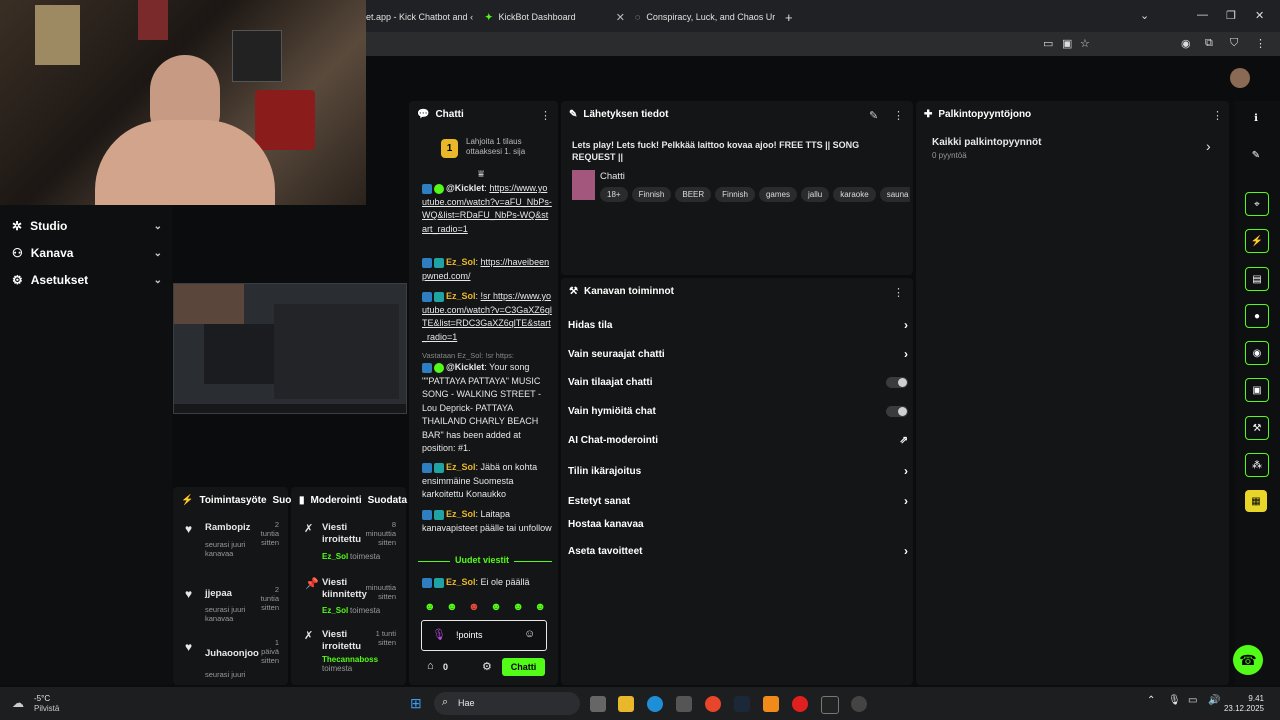  Describe the element at coordinates (290, 348) in the screenshot. I see `stream-preview-thumbnail` at that location.